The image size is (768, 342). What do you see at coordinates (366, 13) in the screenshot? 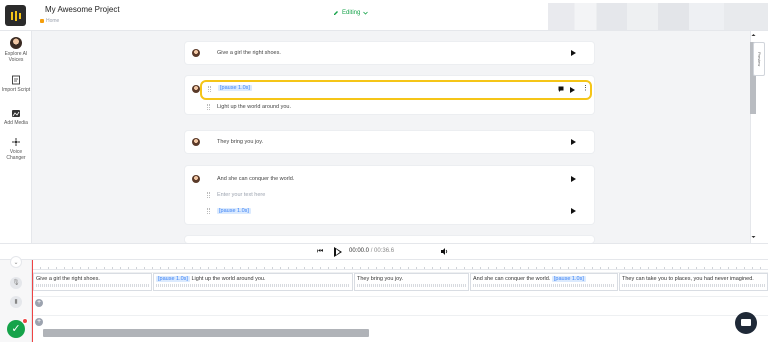
I see `chevron-down-icon` at bounding box center [366, 13].